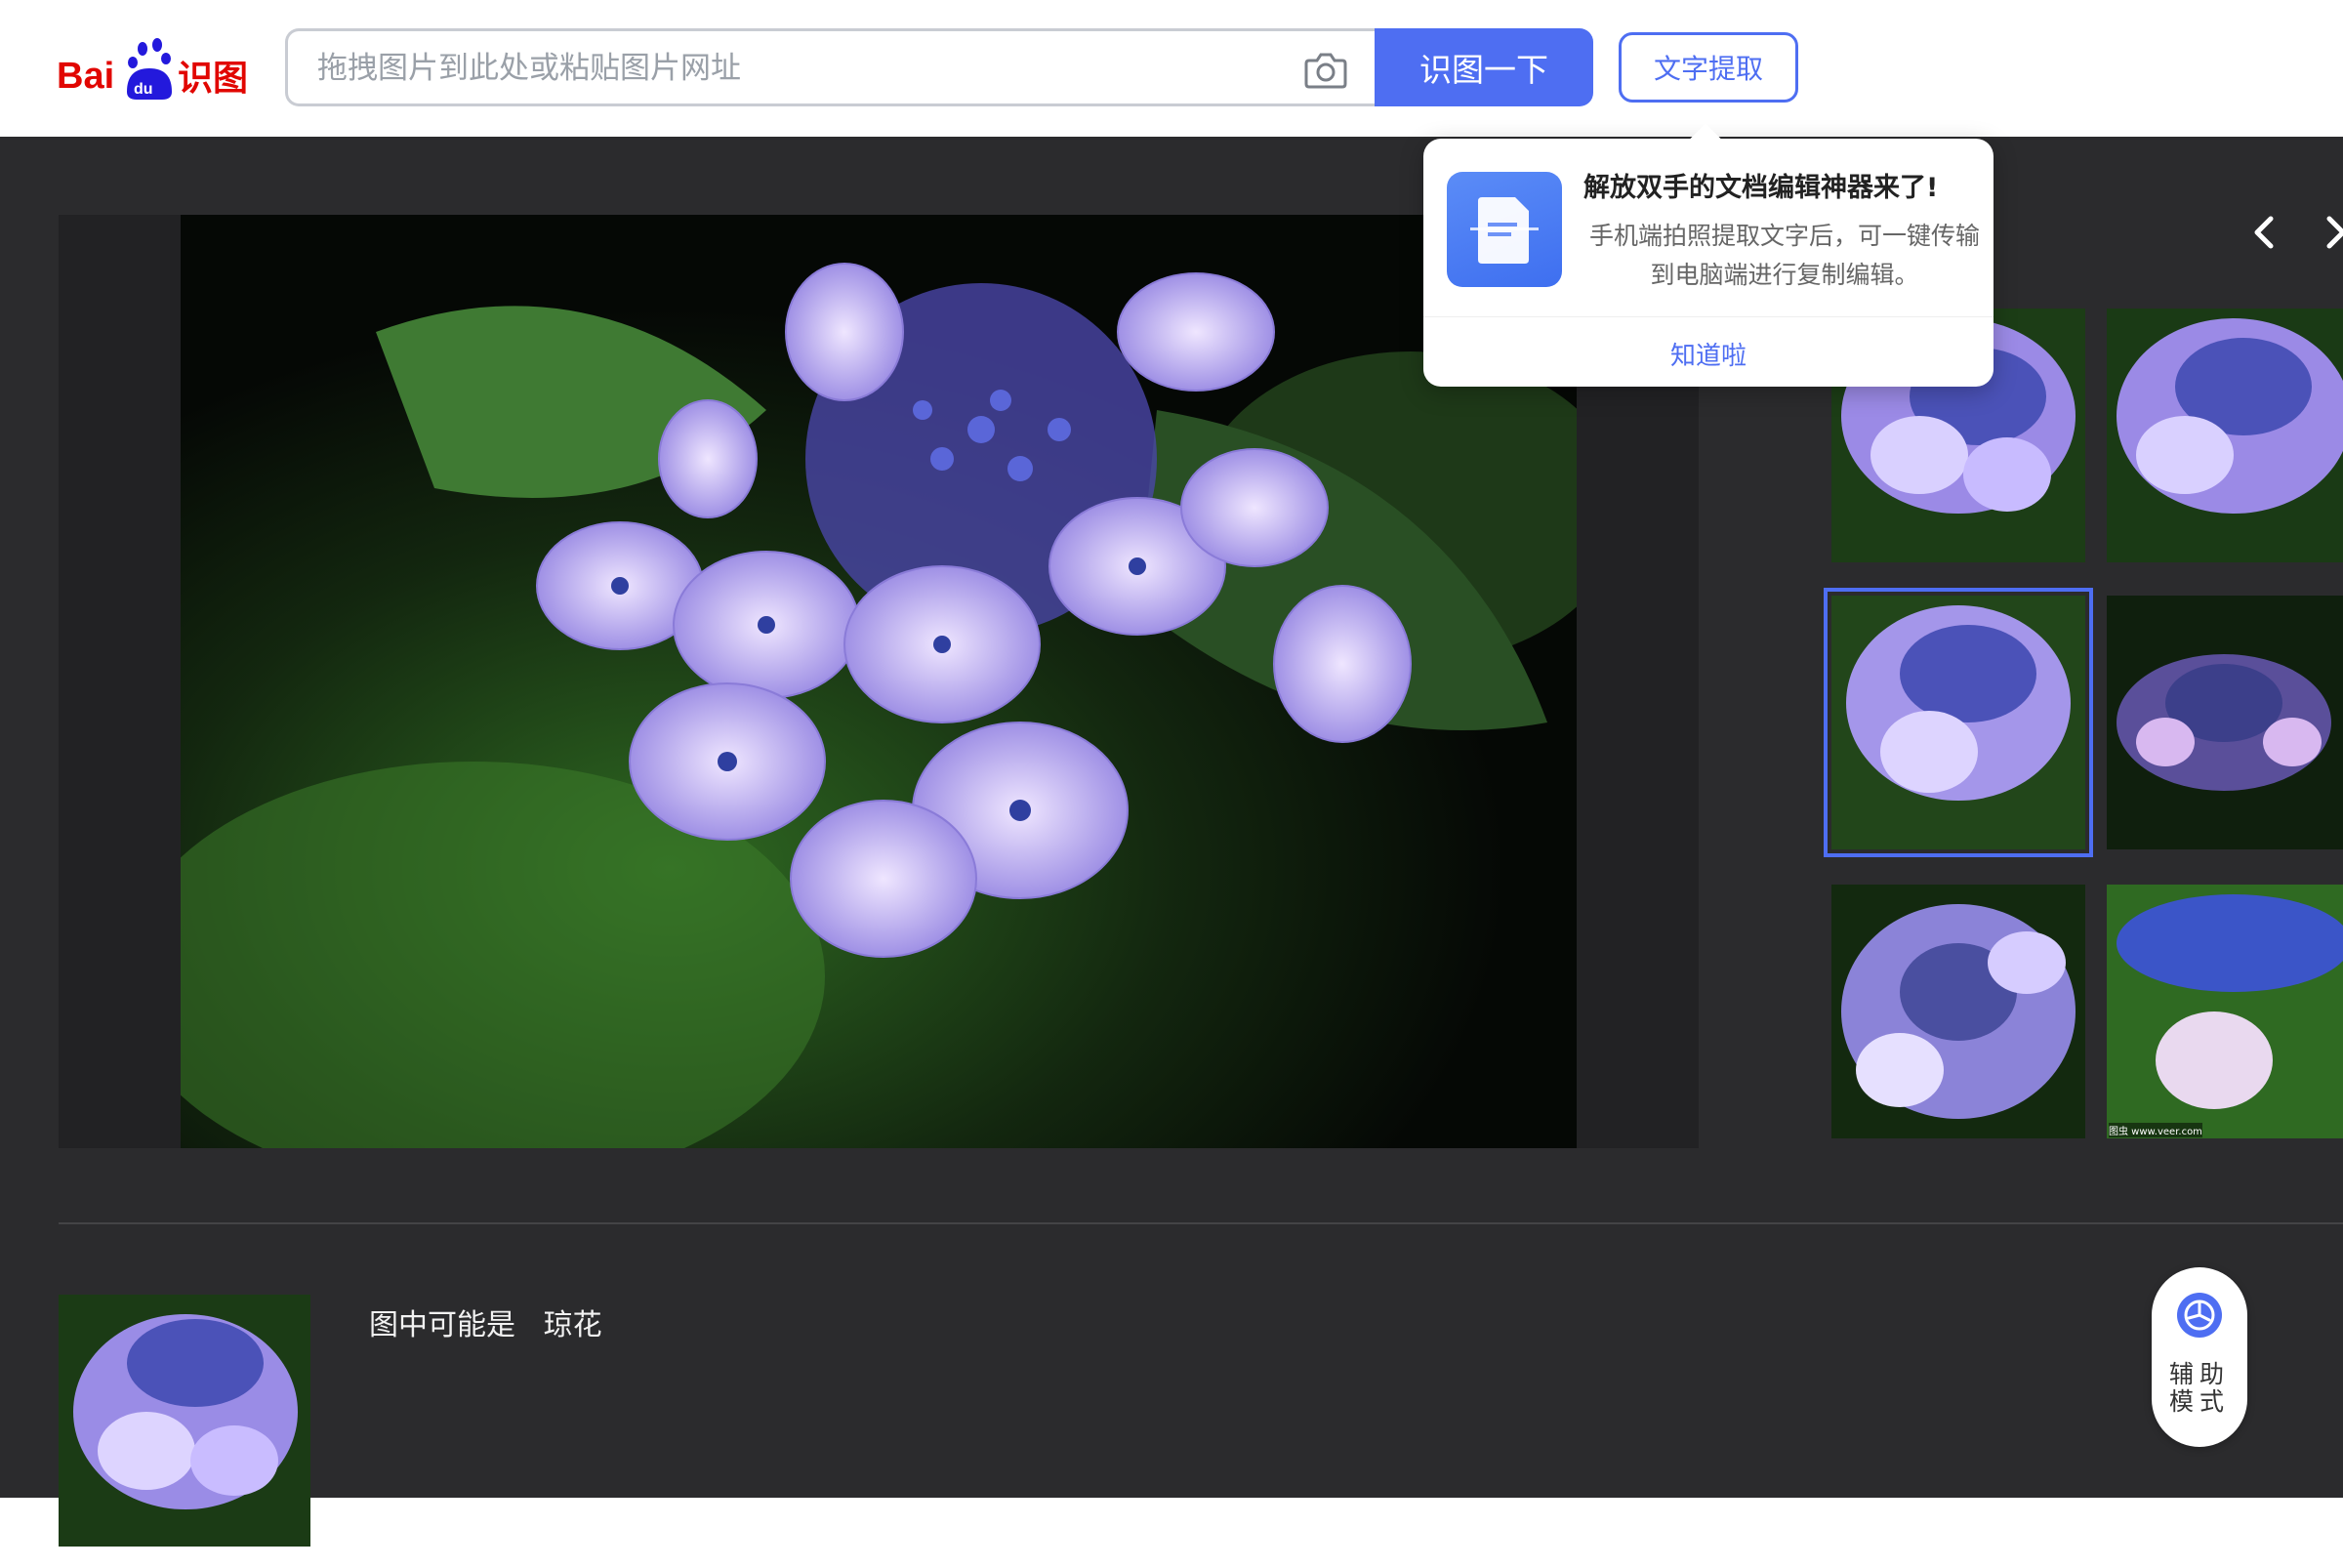 This screenshot has height=1568, width=2343. Describe the element at coordinates (85, 76) in the screenshot. I see `svg-text: Bai` at that location.